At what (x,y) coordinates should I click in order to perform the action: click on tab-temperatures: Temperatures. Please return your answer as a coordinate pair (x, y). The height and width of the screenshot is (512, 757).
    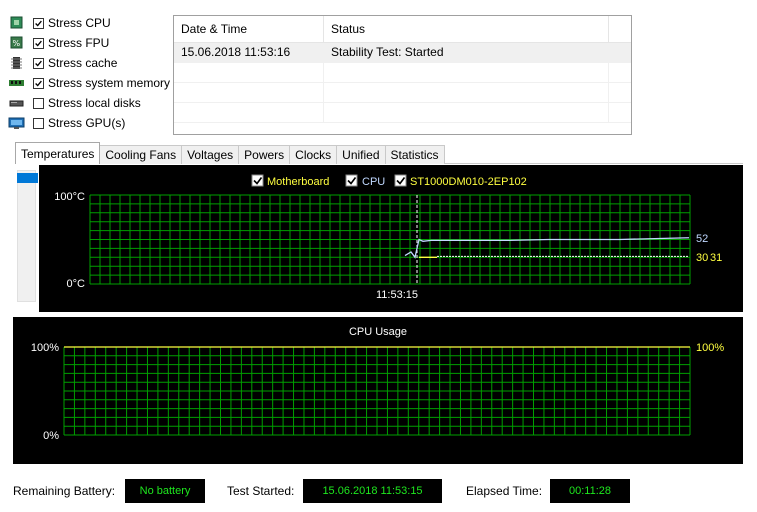
    Looking at the image, I should click on (58, 153).